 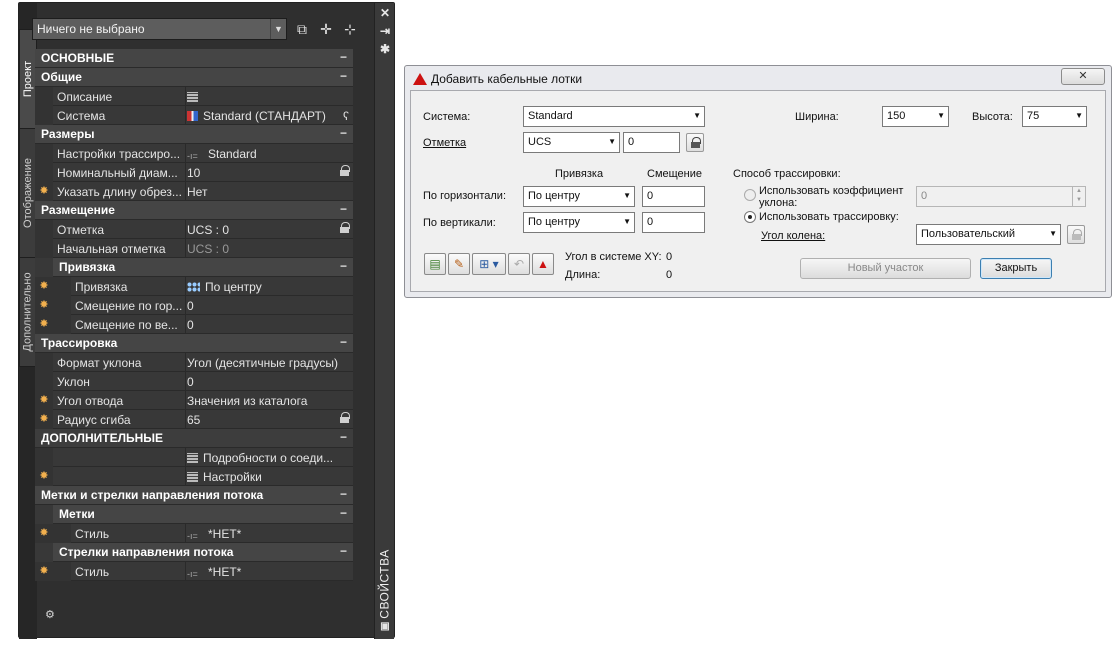 I want to click on section-header: Трассировка −, so click(x=194, y=343).